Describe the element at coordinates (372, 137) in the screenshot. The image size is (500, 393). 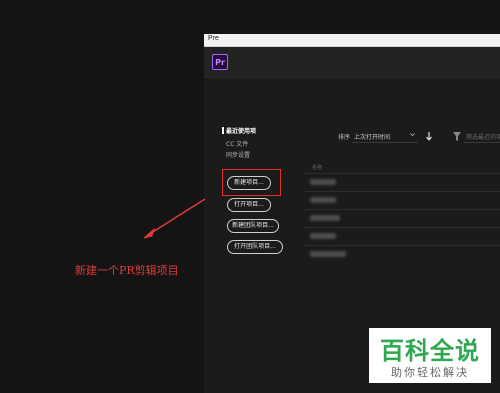
I see `sort-value: 上次打开时间` at that location.